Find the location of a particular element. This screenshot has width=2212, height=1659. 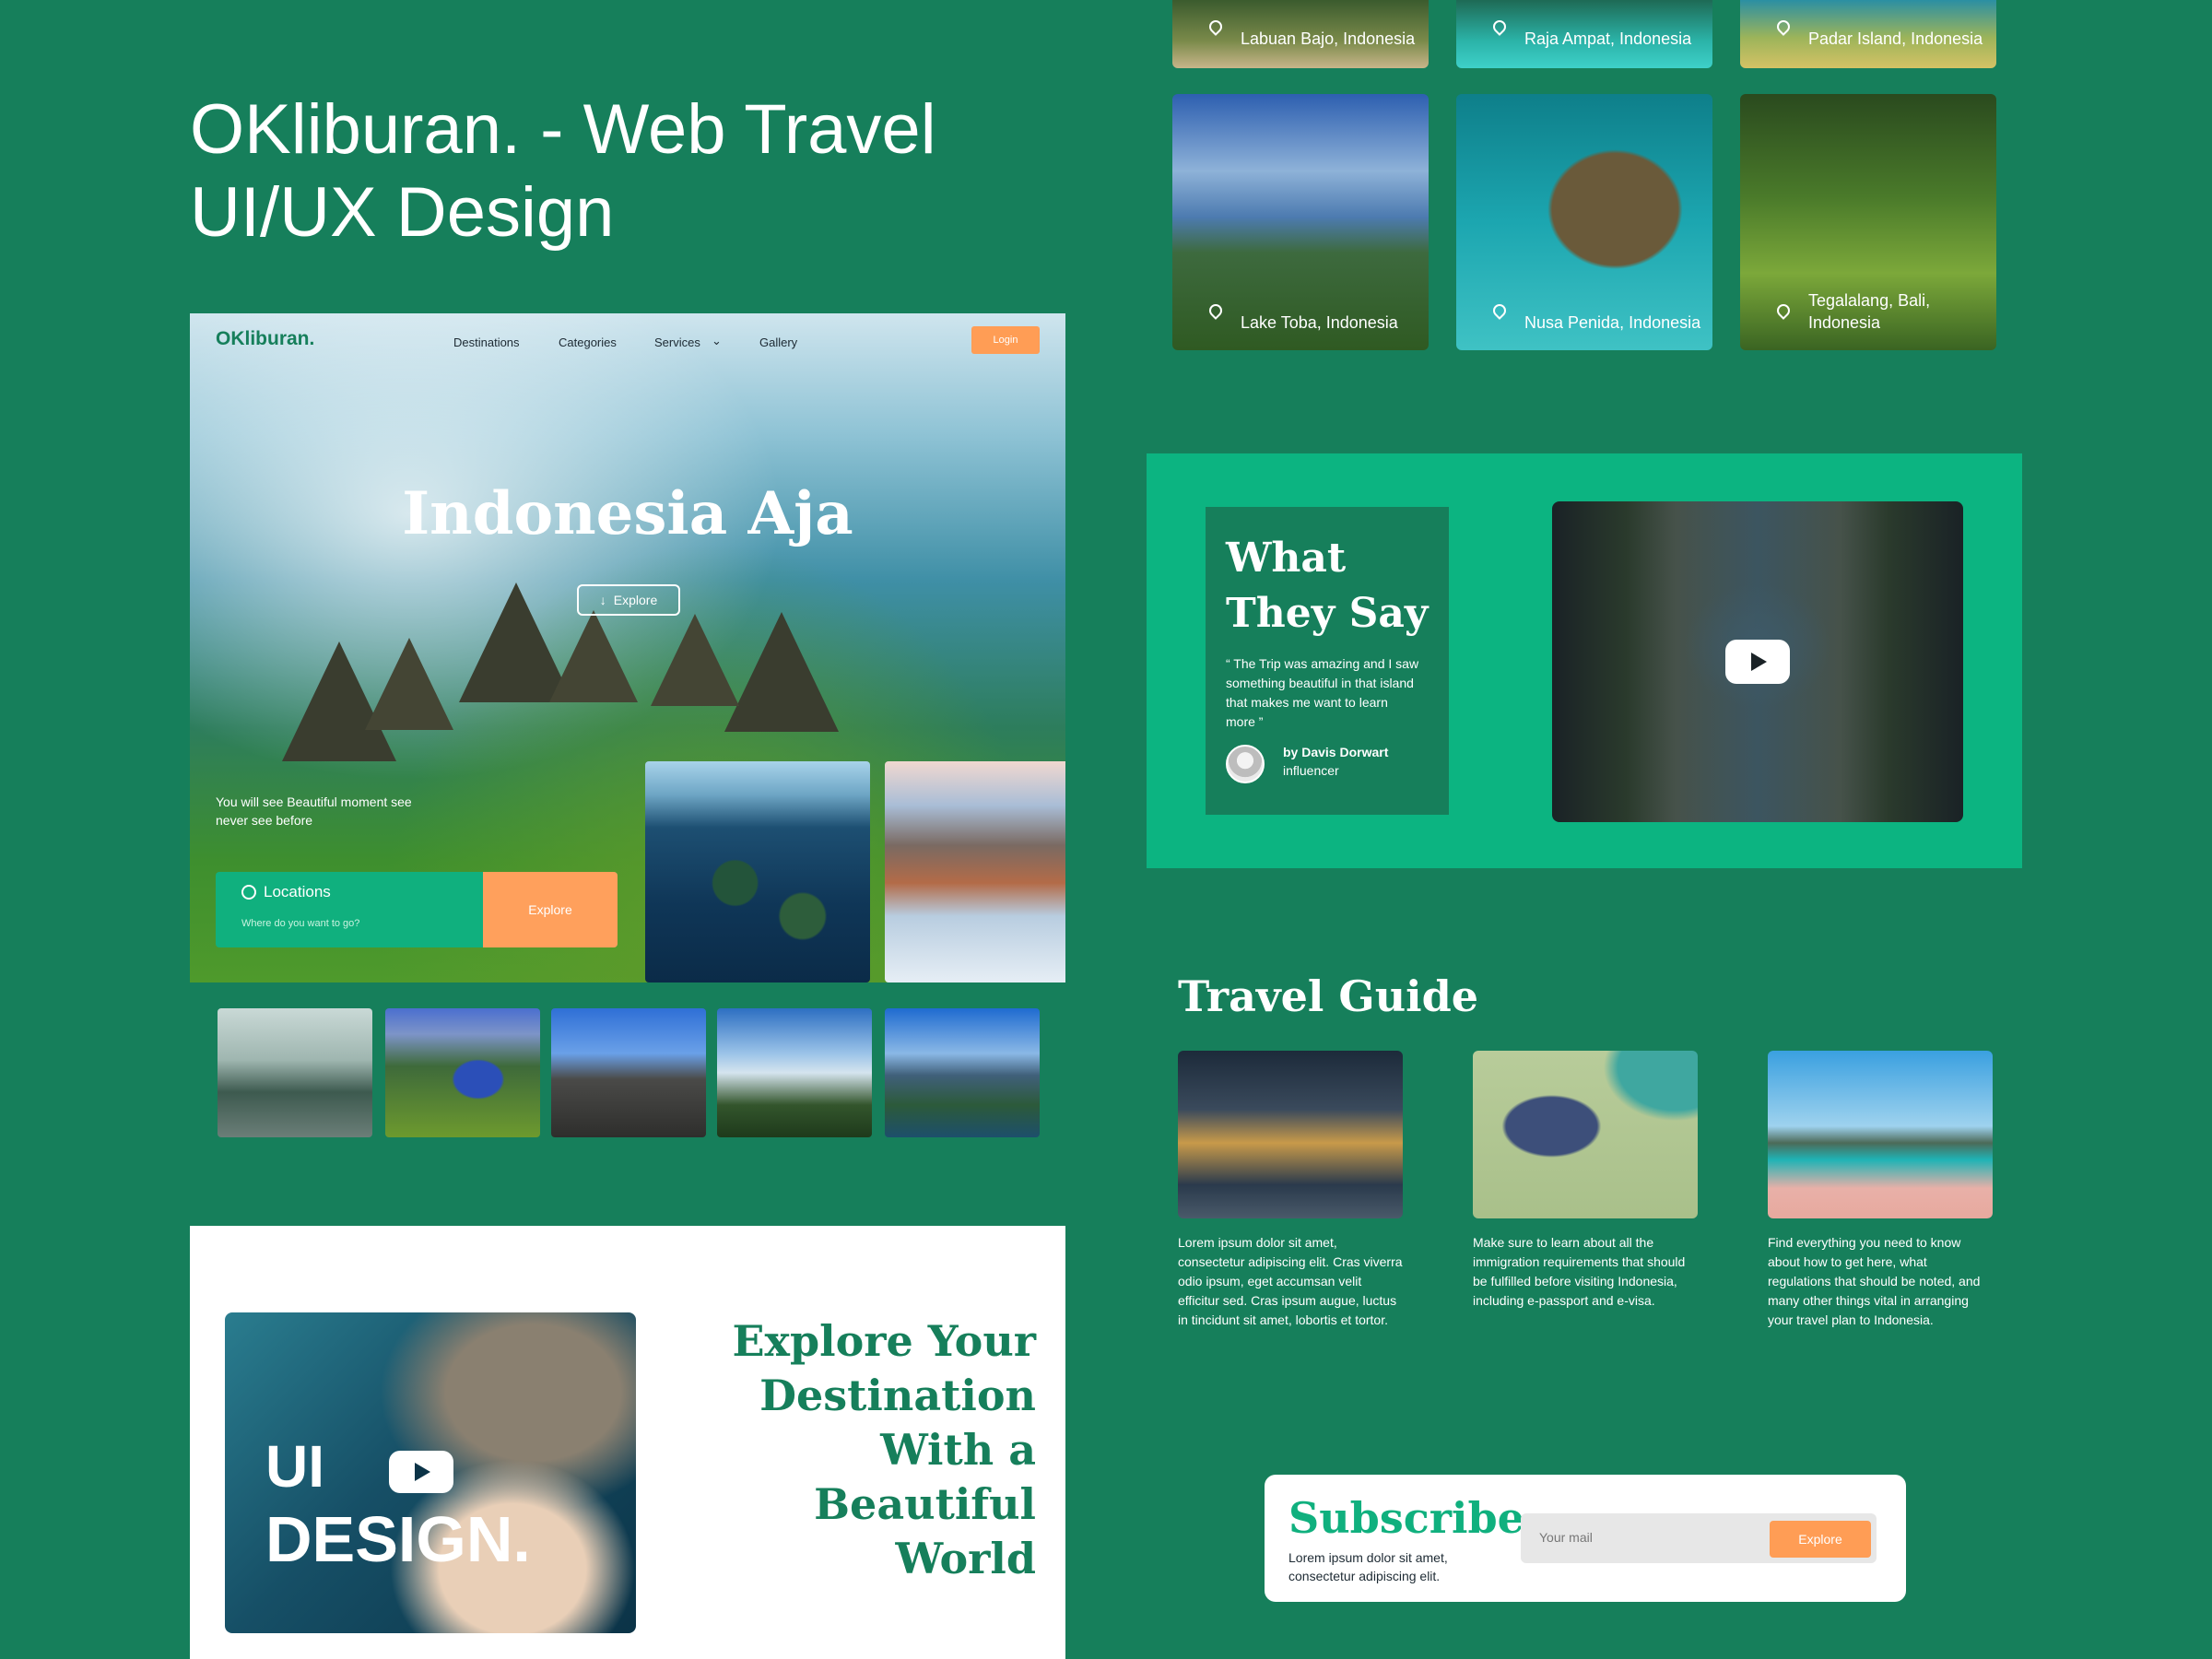

guide-image-airport is located at coordinates (1290, 1134).